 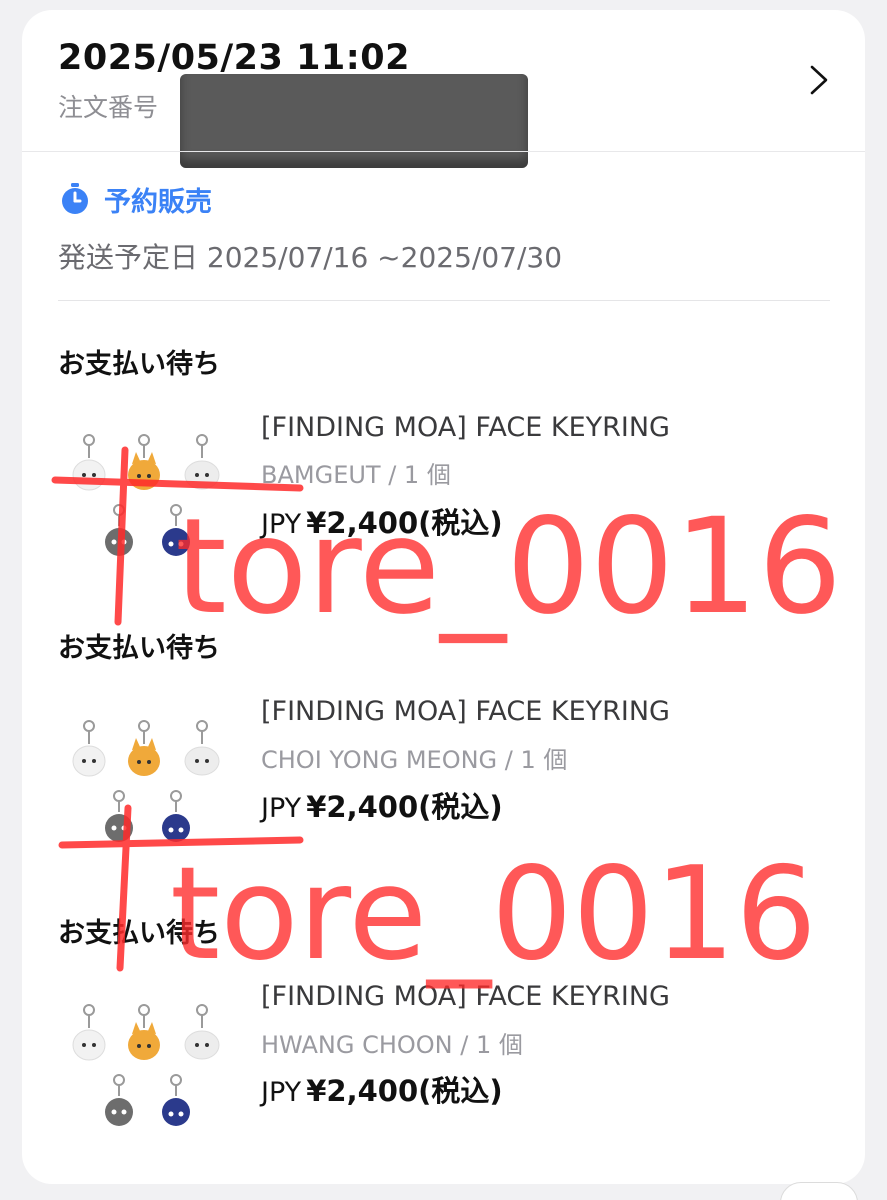 I want to click on product-variant: BAMGEUT / 1 個, so click(x=356, y=475).